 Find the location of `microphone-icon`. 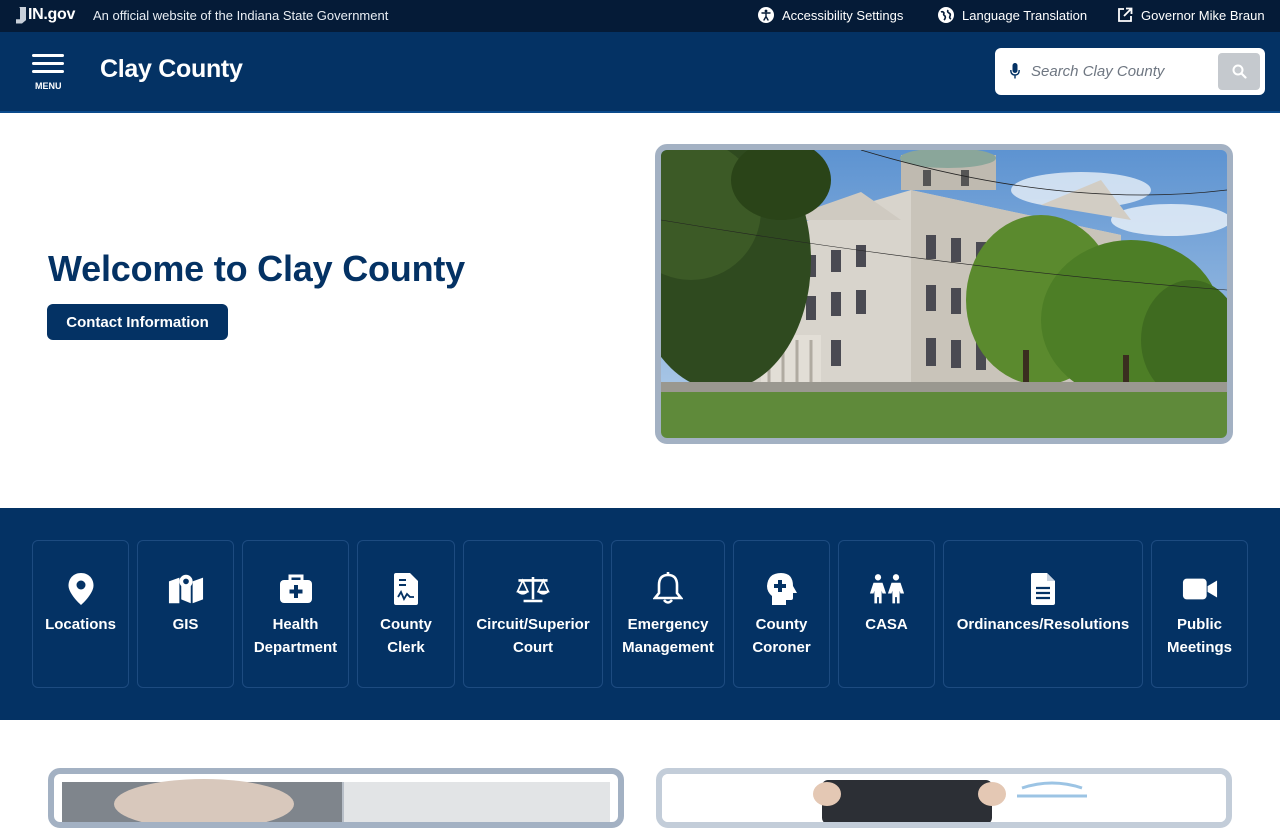

microphone-icon is located at coordinates (1015, 71).